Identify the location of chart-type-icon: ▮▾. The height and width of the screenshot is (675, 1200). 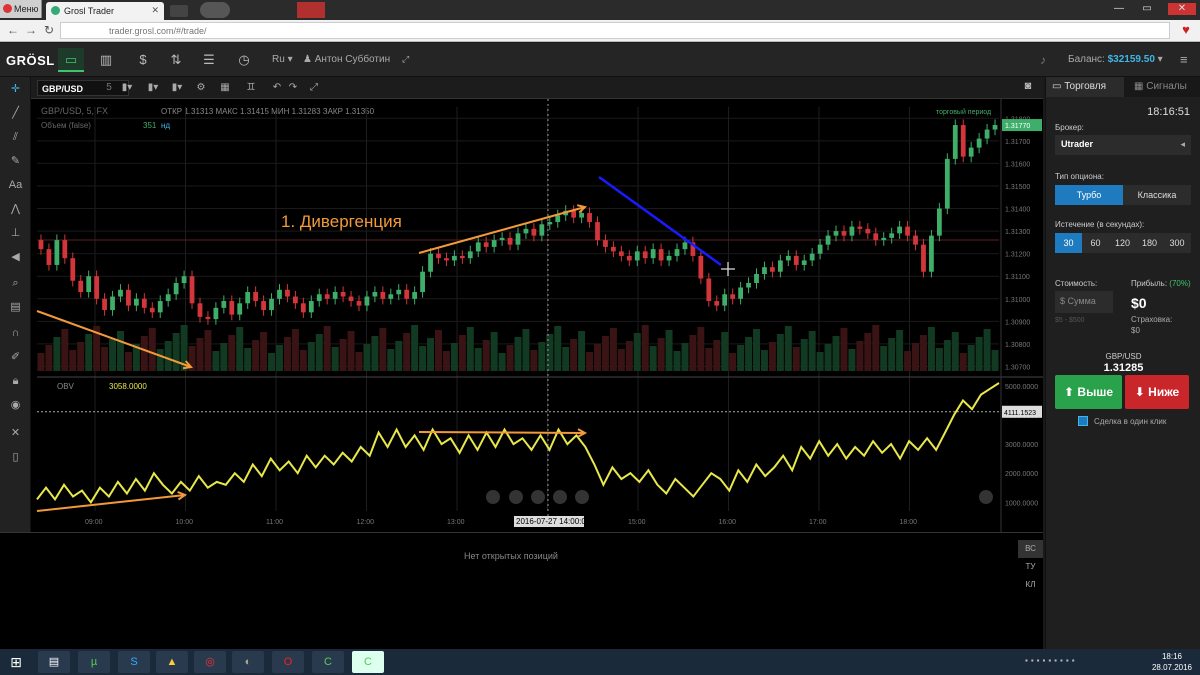
(177, 88).